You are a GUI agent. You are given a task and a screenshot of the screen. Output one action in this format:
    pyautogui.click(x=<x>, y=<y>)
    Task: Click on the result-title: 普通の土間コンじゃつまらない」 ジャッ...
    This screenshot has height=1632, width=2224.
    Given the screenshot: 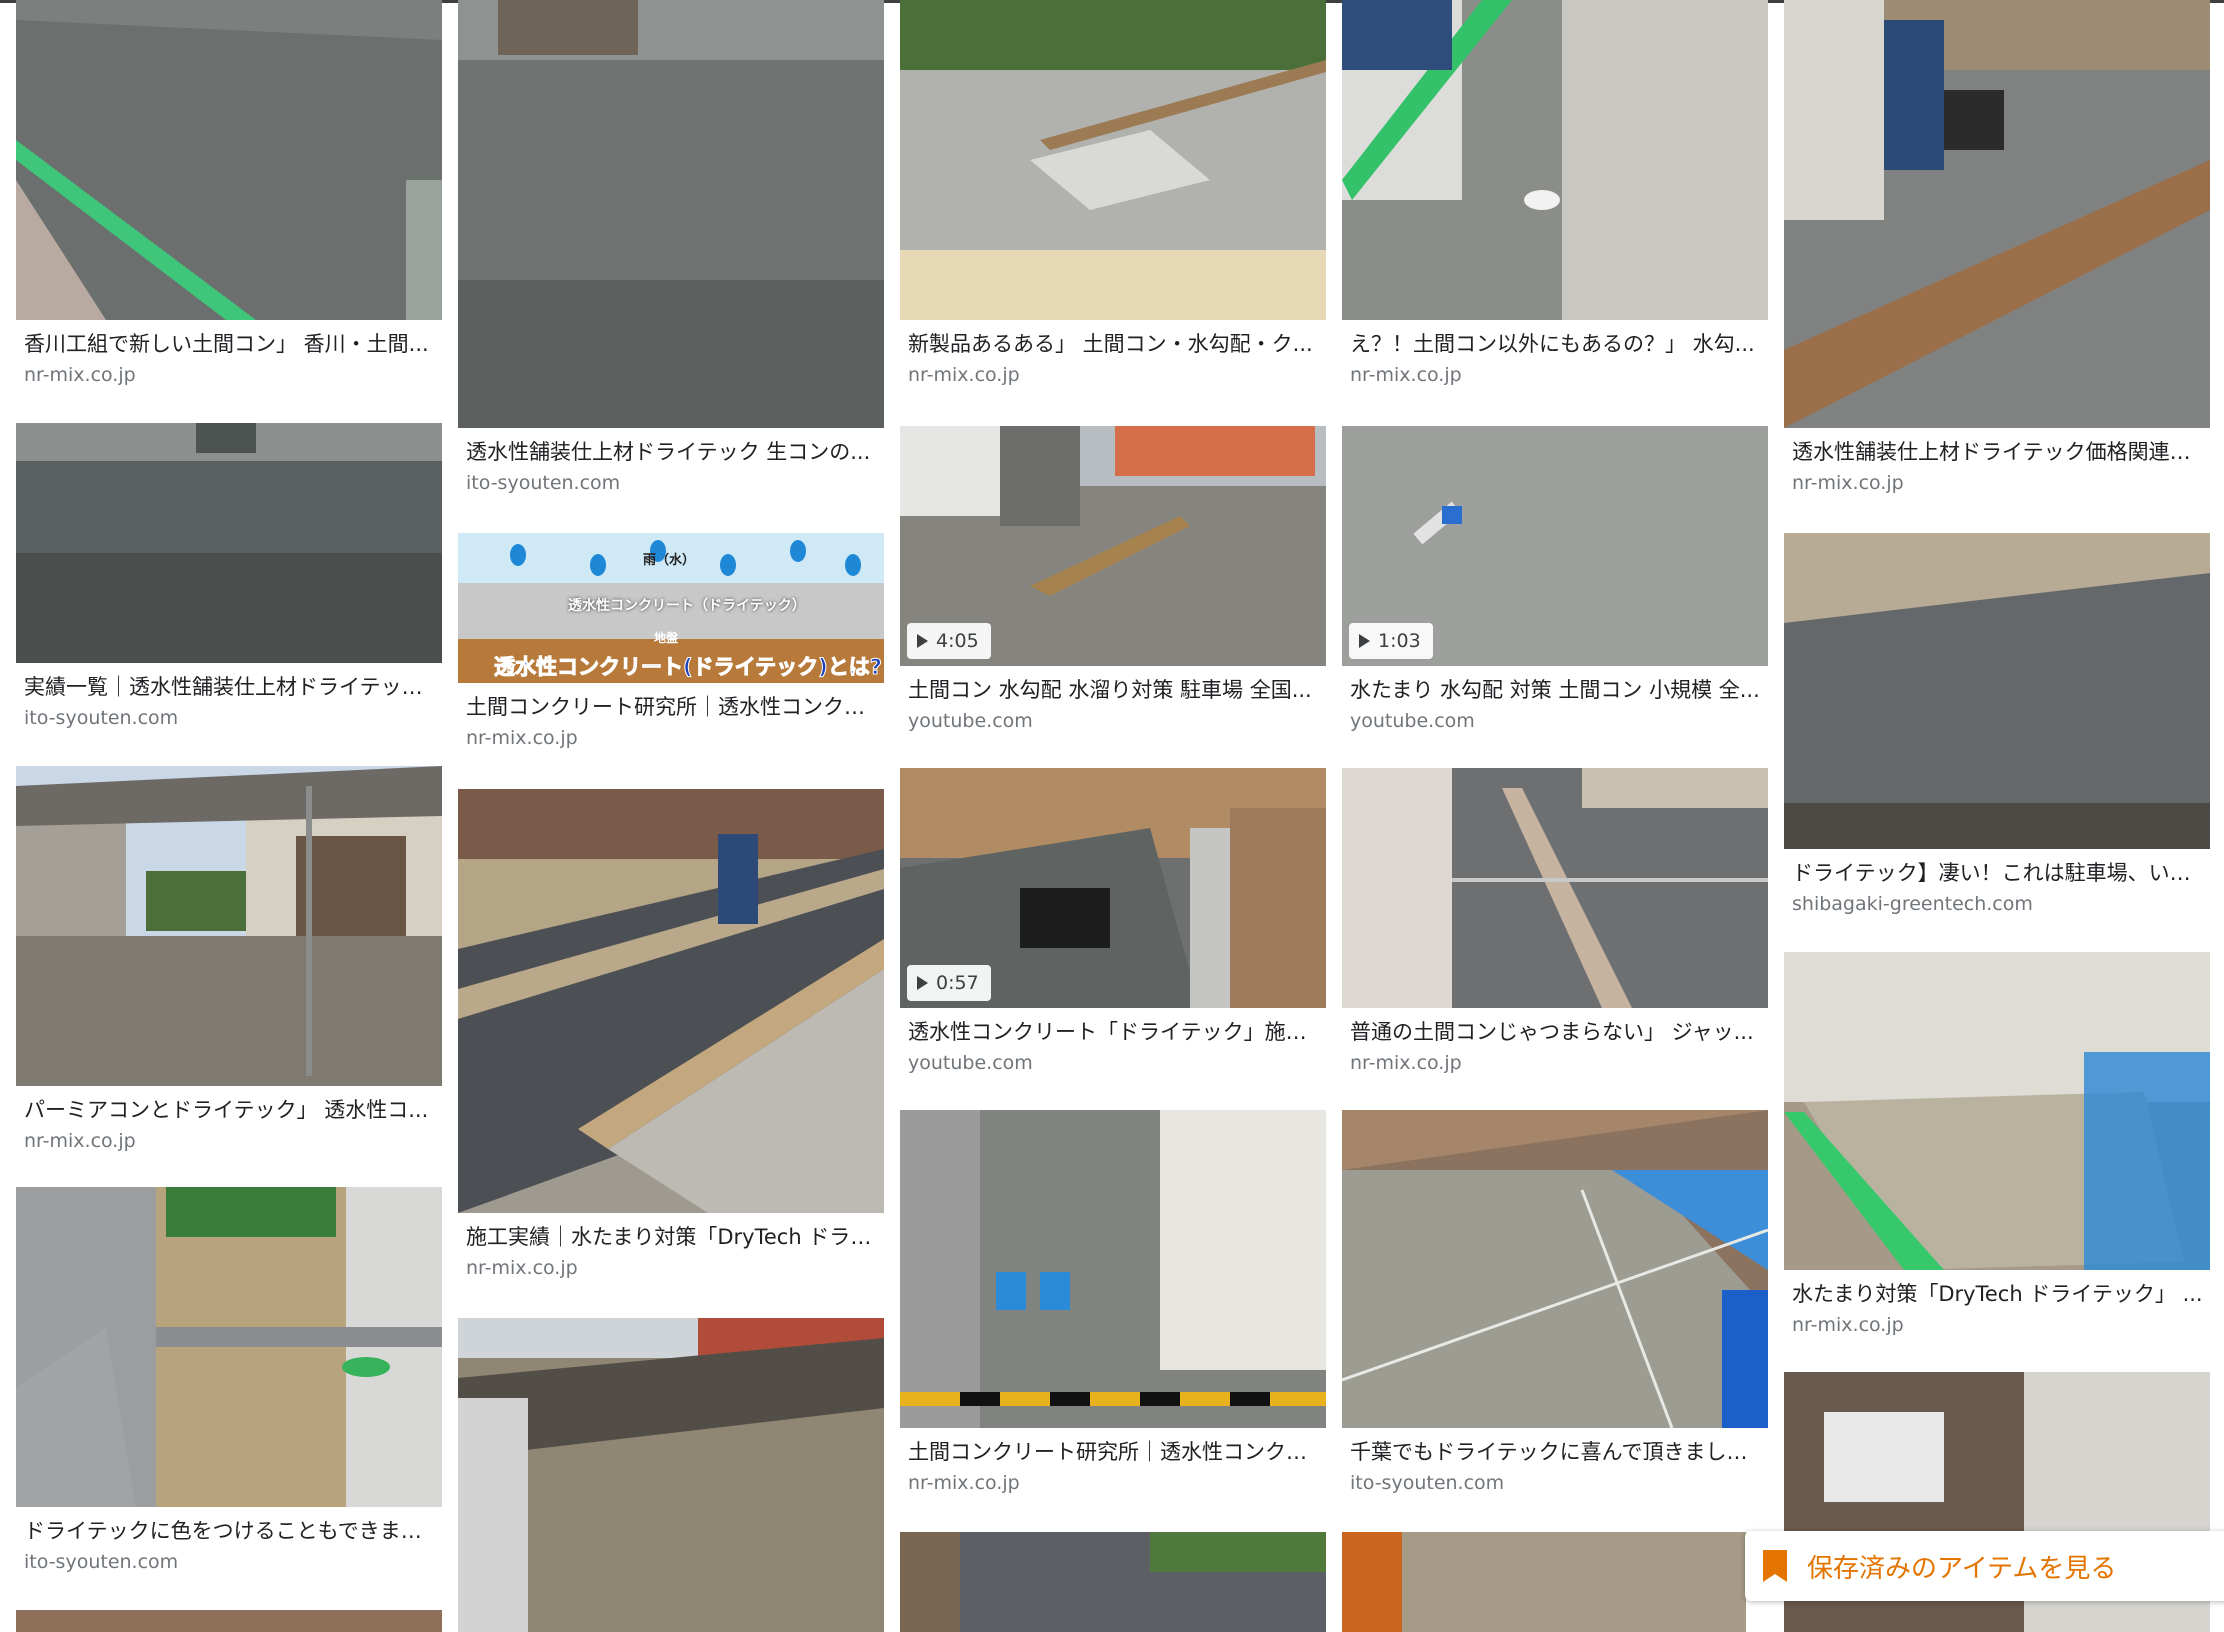 What is the action you would take?
    pyautogui.click(x=1557, y=1032)
    